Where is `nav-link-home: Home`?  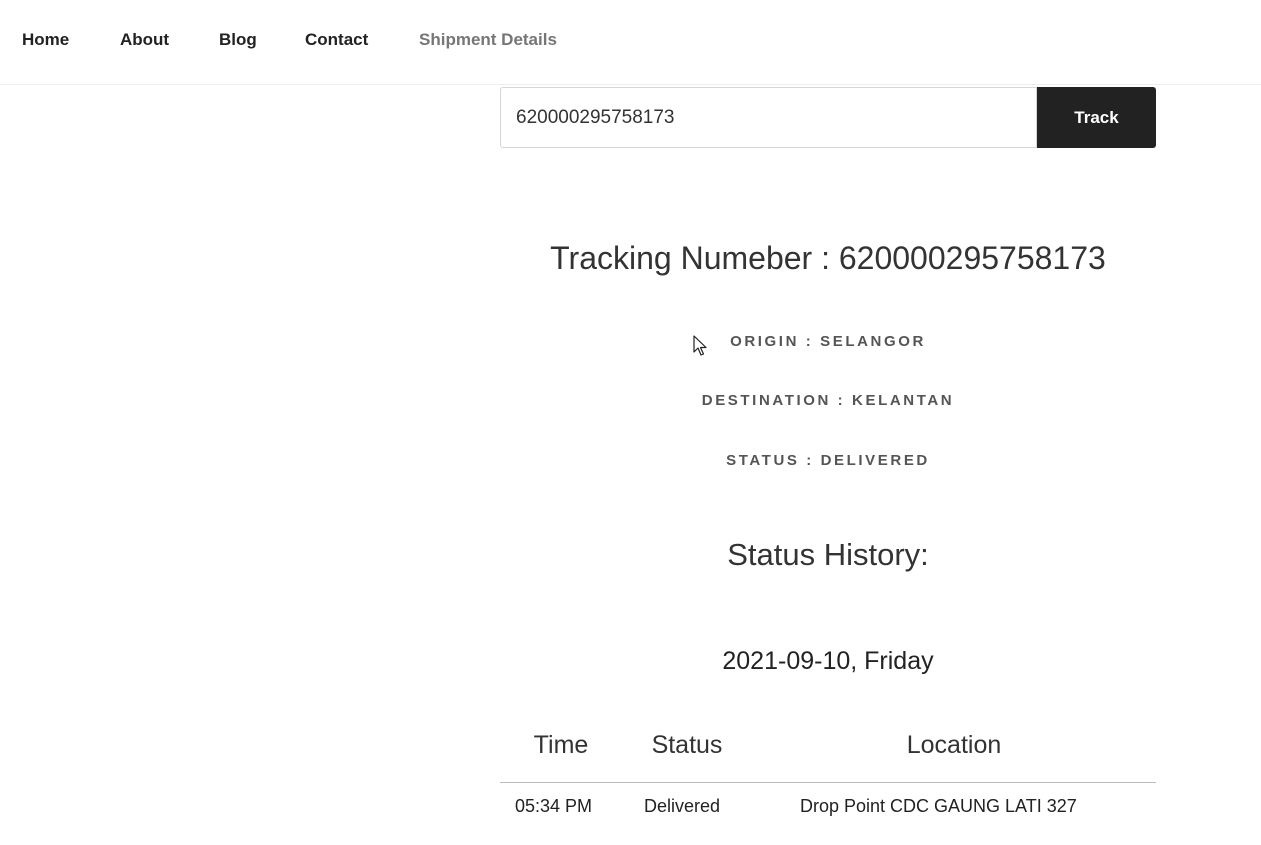 nav-link-home: Home is located at coordinates (45, 40).